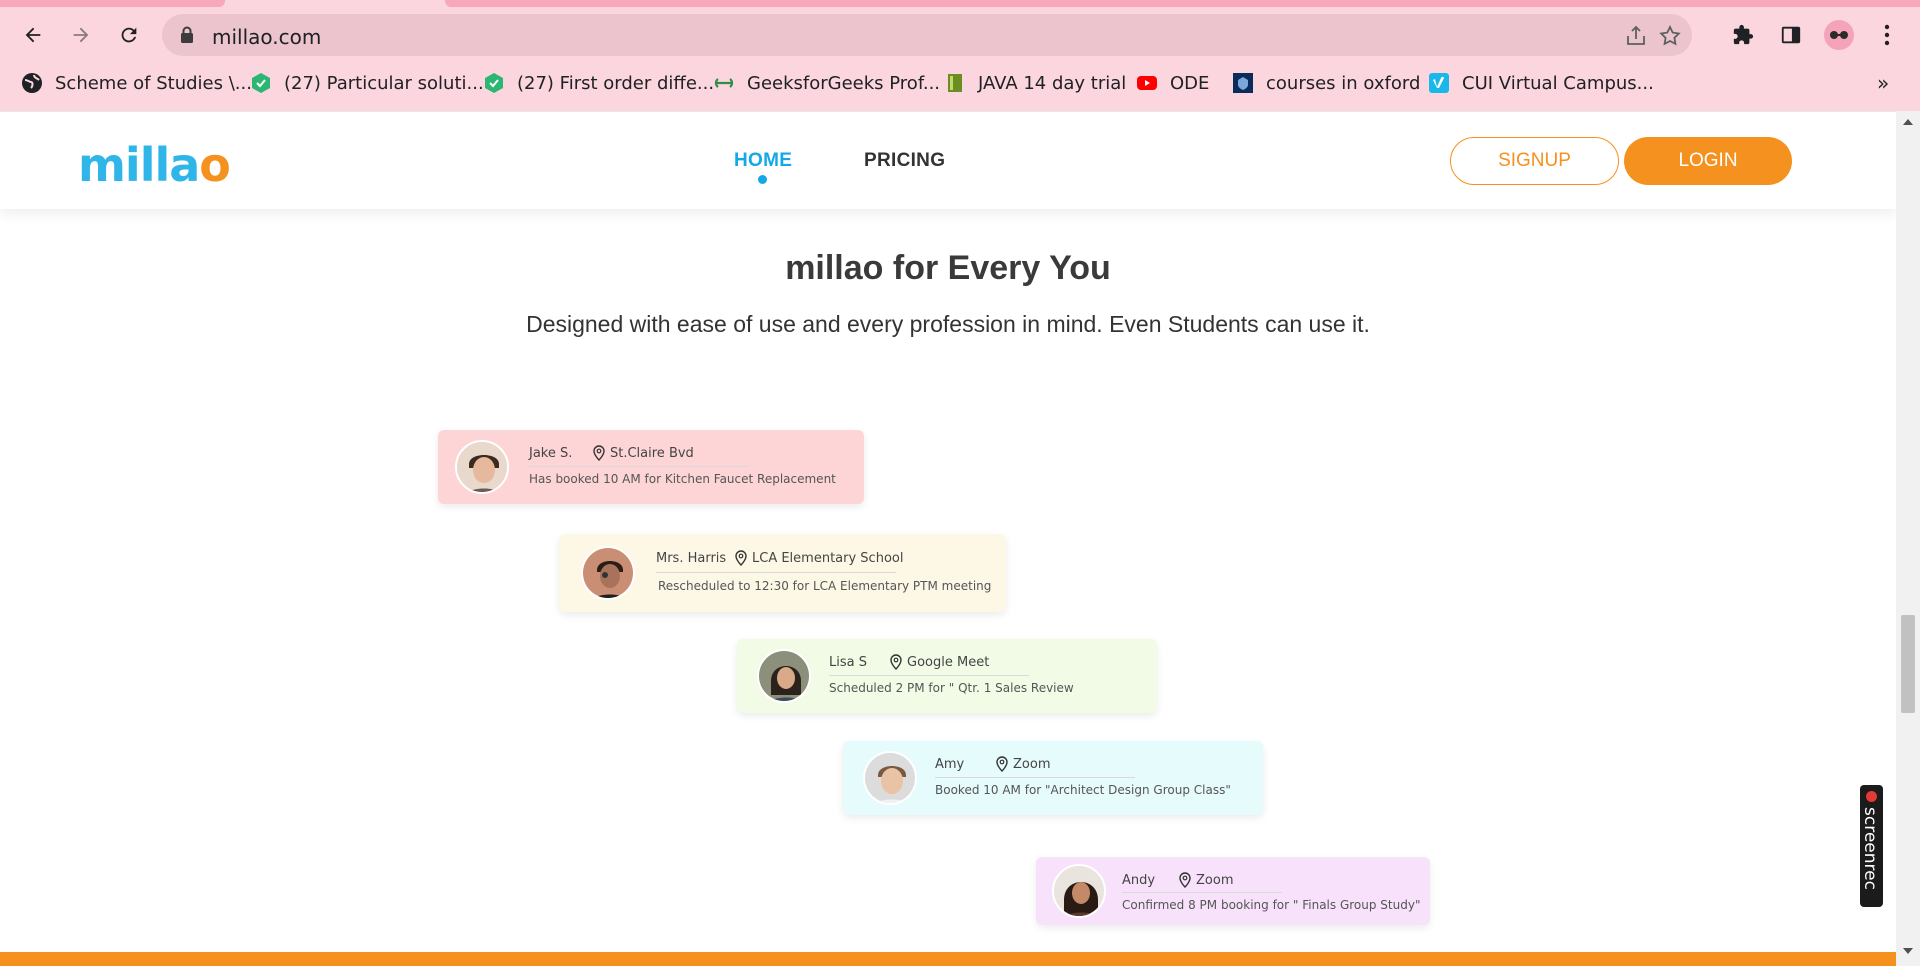  What do you see at coordinates (1908, 538) in the screenshot?
I see `page-scrollbar` at bounding box center [1908, 538].